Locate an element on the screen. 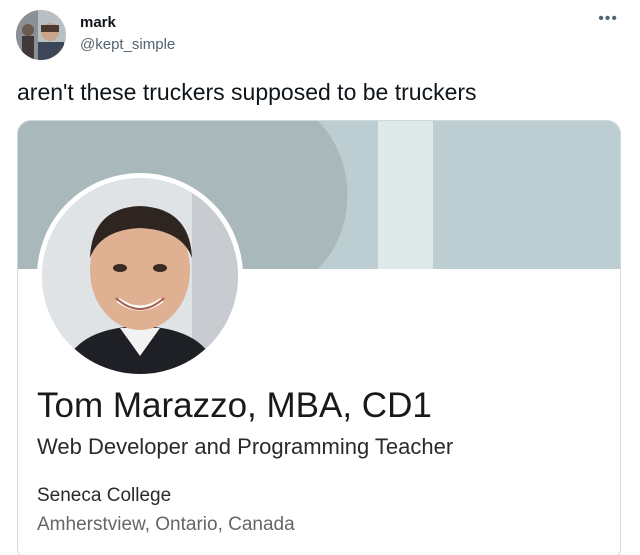 This screenshot has height=555, width=640. profile-headline: Web Developer and Programming Teacher is located at coordinates (245, 446).